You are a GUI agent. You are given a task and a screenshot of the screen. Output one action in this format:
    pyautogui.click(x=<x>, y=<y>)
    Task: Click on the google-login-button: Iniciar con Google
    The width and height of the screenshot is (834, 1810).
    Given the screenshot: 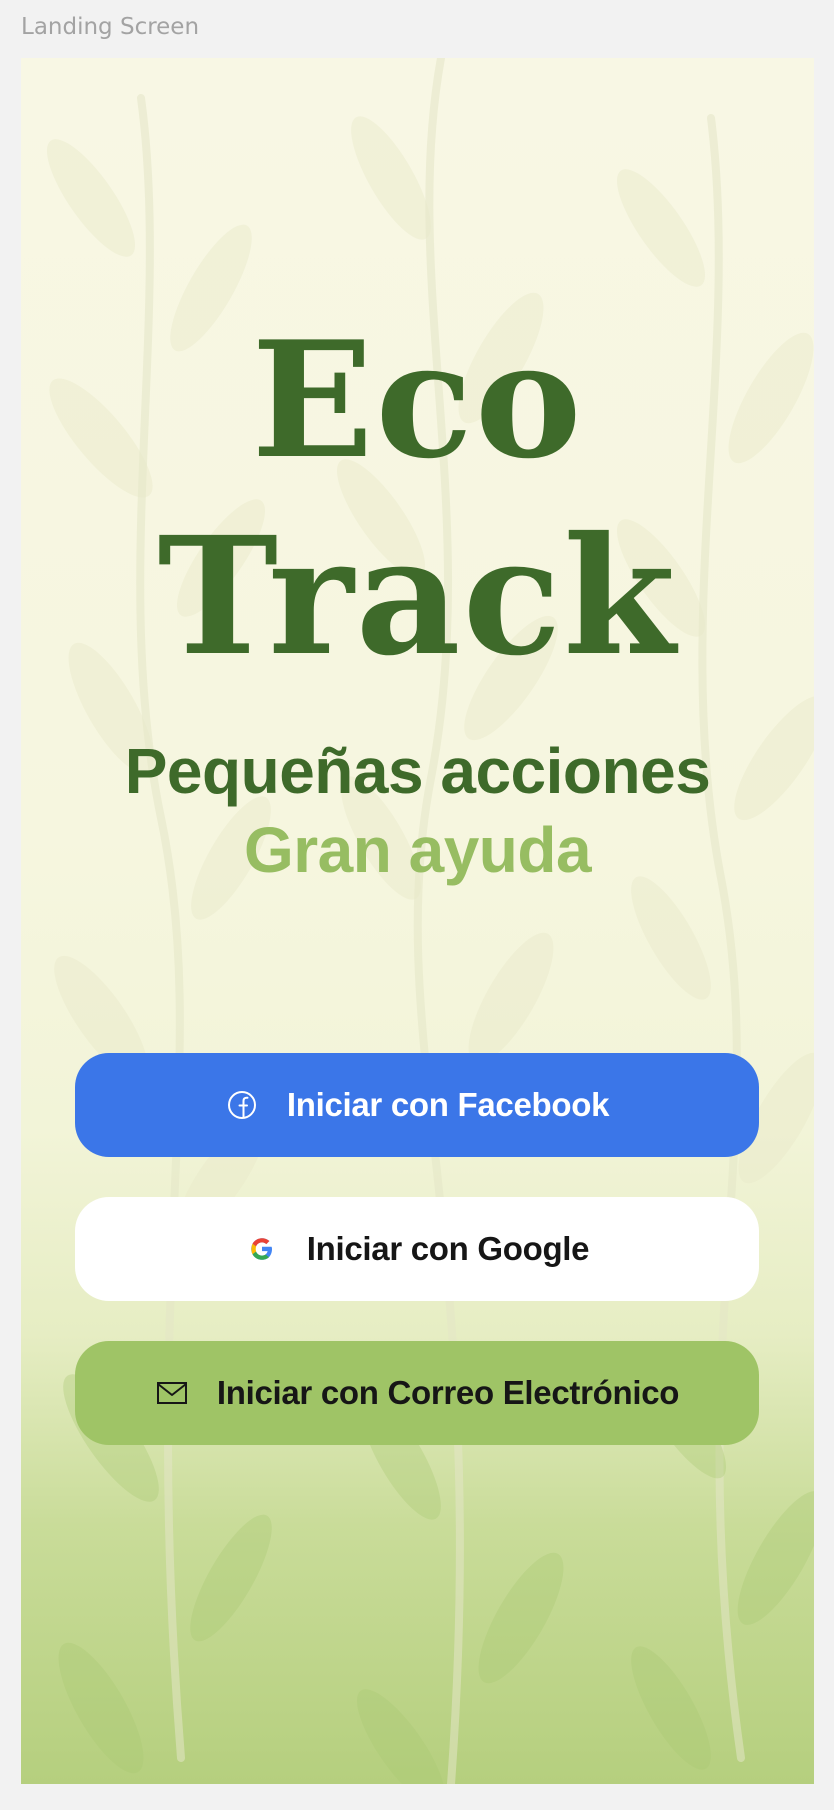 What is the action you would take?
    pyautogui.click(x=417, y=1249)
    